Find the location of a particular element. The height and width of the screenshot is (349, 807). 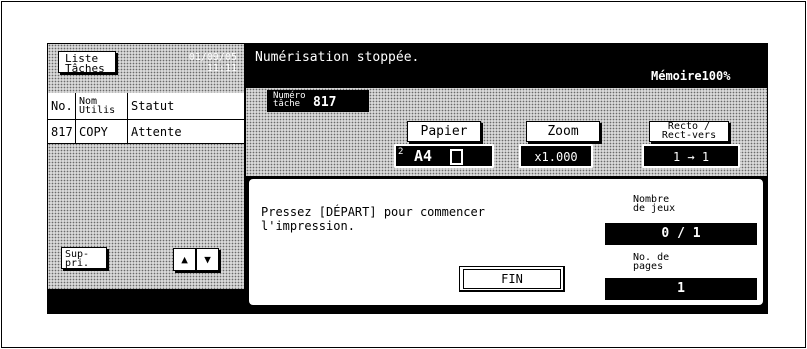

delete-button: Sup- pri. is located at coordinates (84, 258).